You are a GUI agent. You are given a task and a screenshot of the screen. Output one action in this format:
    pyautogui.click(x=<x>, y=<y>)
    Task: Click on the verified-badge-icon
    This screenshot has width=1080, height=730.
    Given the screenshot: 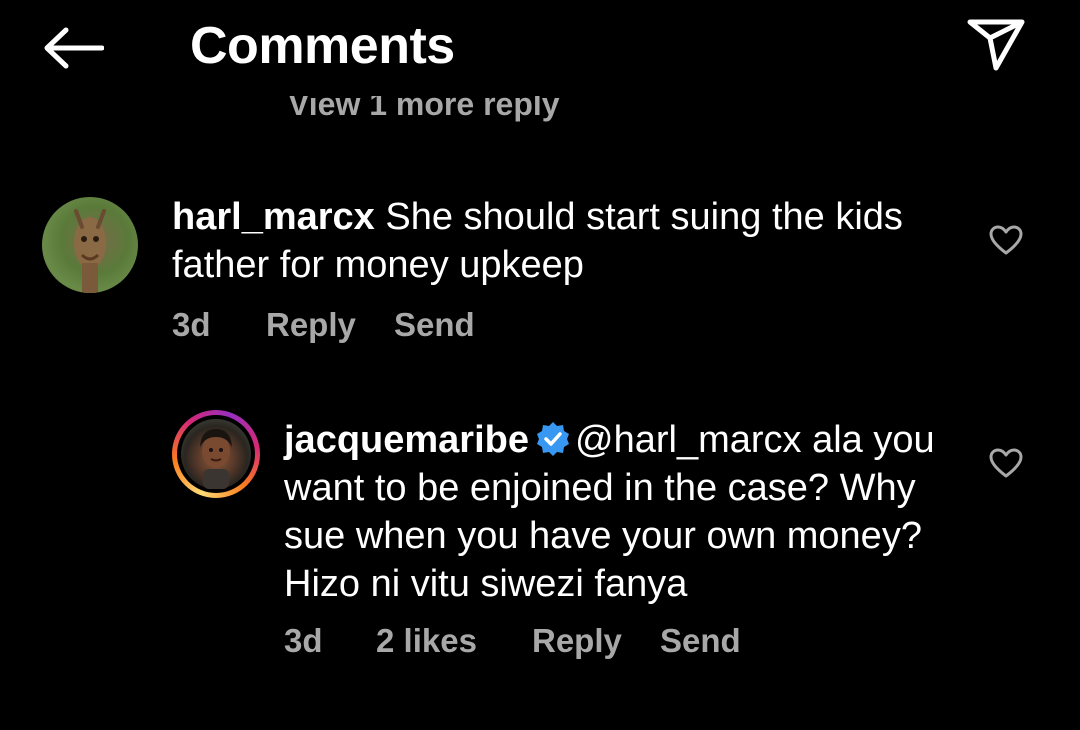 What is the action you would take?
    pyautogui.click(x=553, y=439)
    